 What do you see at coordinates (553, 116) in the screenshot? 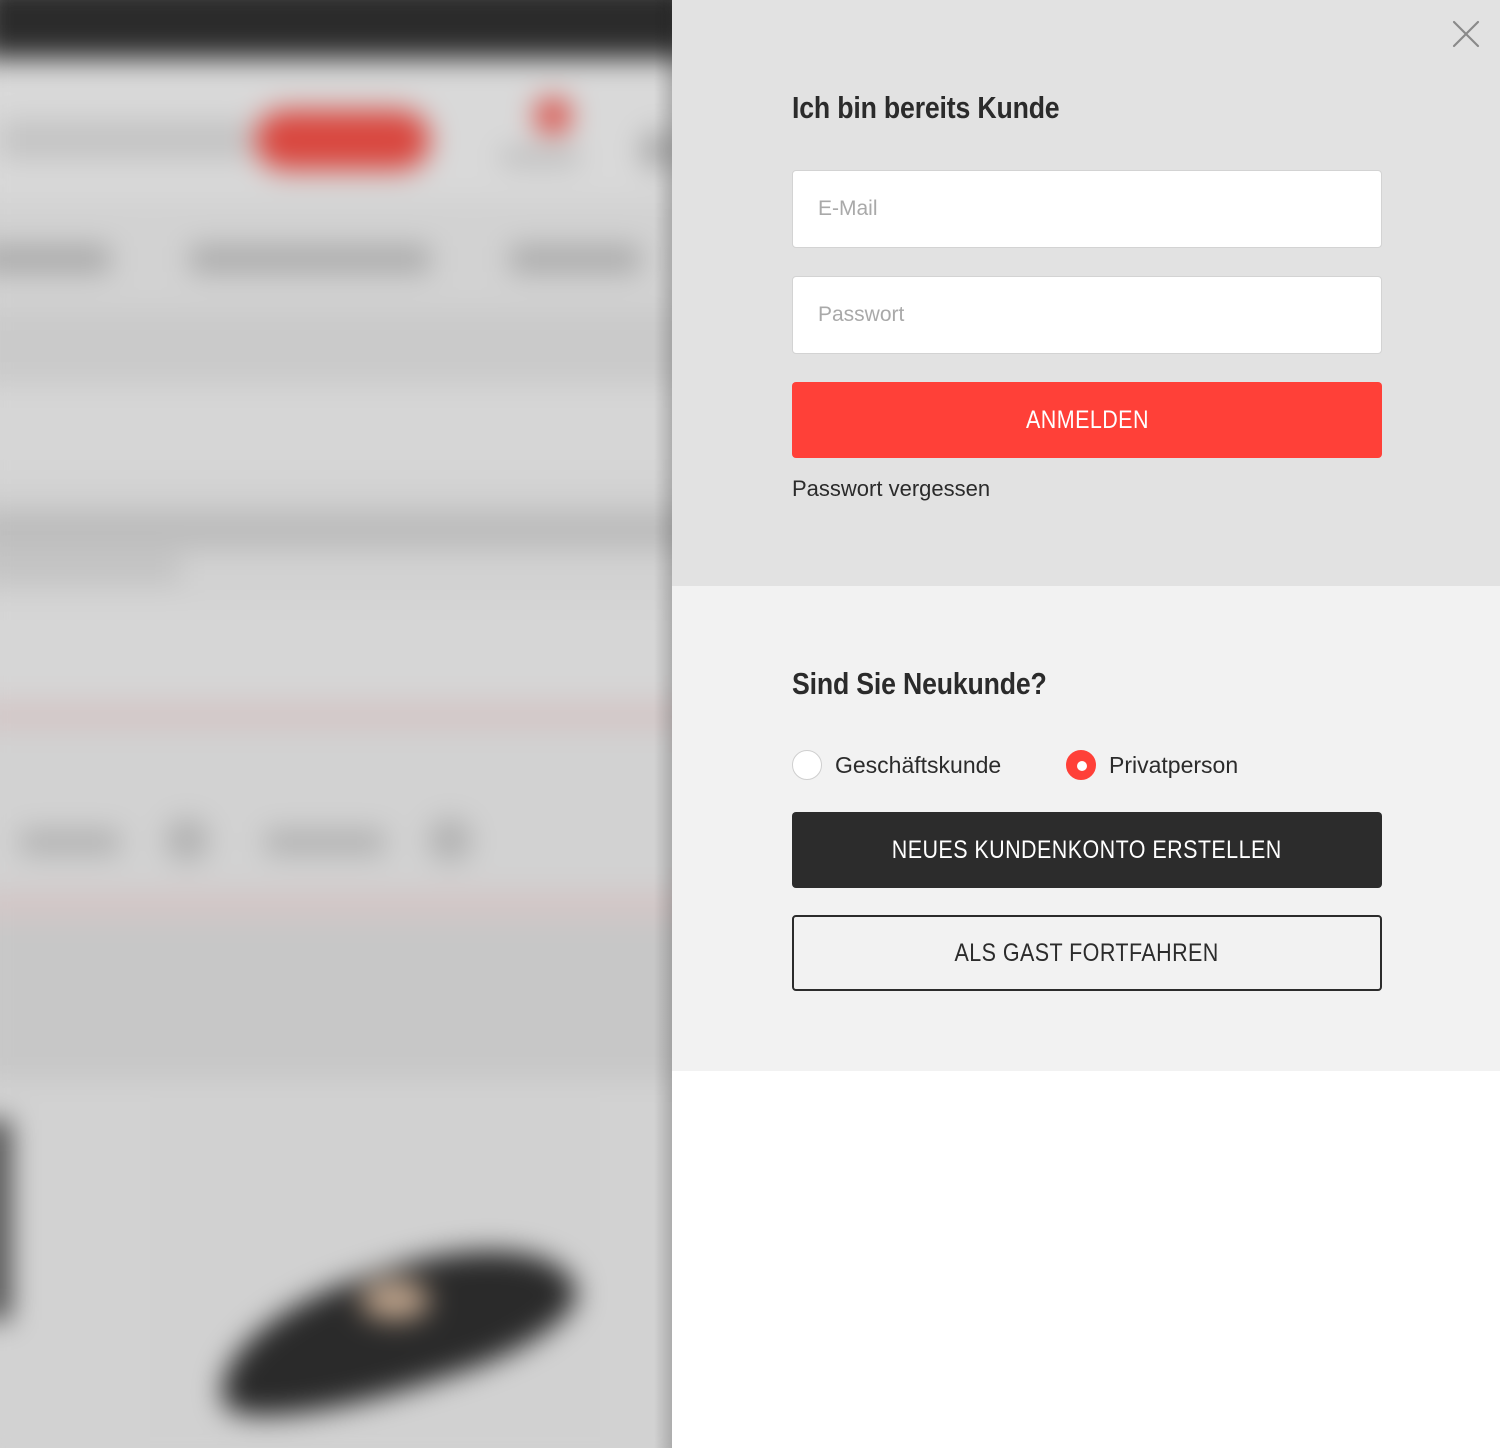
I see `blurred-cart-badge` at bounding box center [553, 116].